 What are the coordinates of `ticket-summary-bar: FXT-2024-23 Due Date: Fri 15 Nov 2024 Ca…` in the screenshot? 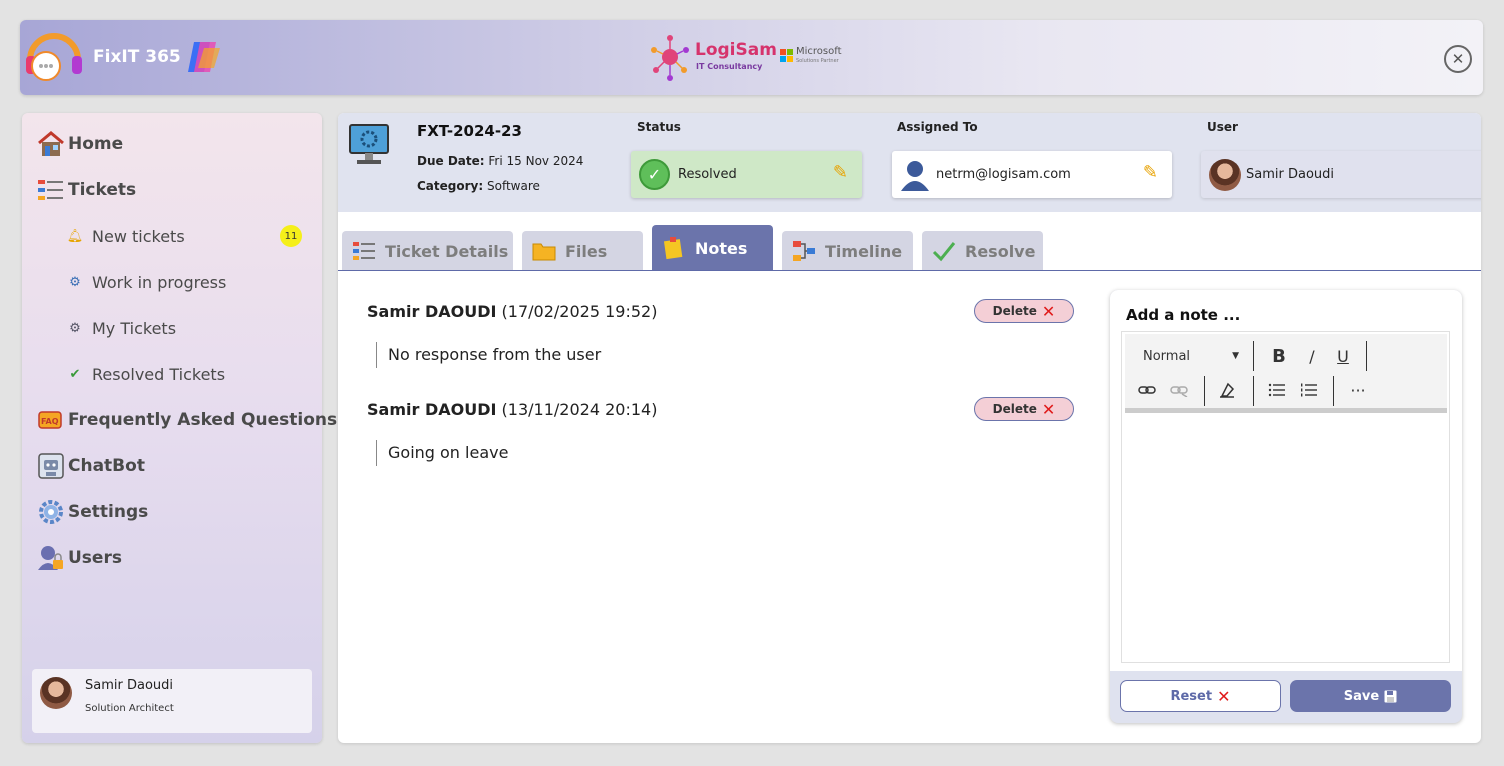 It's located at (909, 162).